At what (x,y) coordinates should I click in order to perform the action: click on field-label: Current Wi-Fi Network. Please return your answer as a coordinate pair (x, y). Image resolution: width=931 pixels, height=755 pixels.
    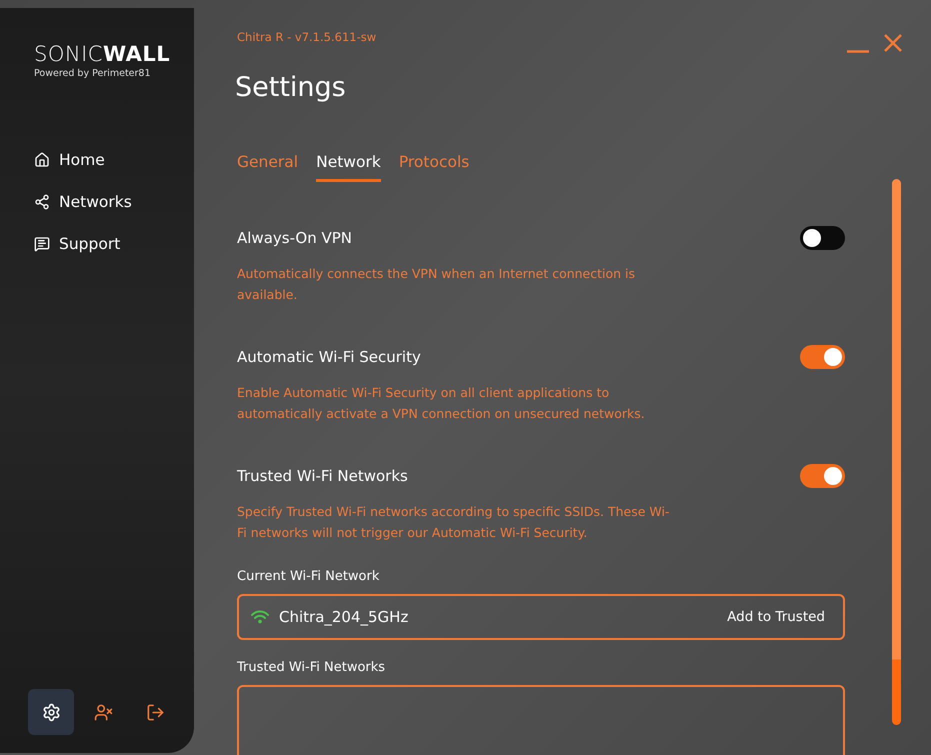
    Looking at the image, I should click on (308, 576).